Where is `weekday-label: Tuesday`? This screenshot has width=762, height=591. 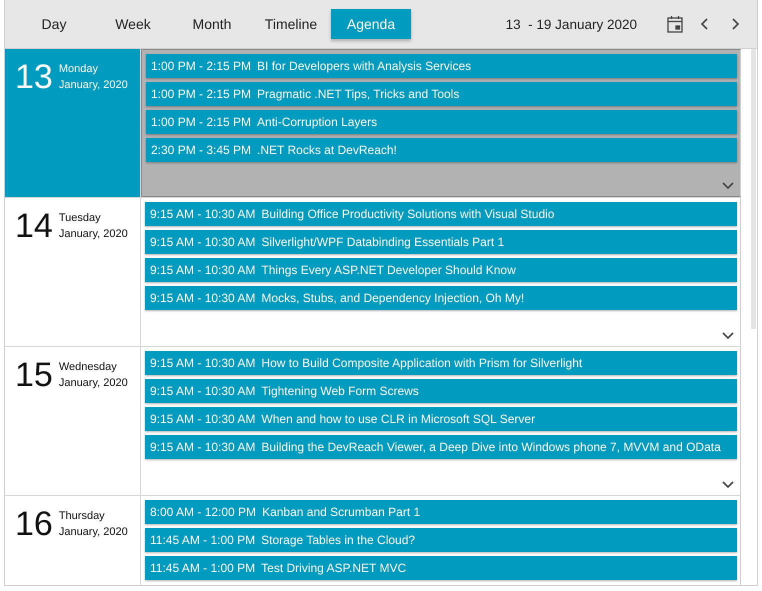
weekday-label: Tuesday is located at coordinates (80, 218).